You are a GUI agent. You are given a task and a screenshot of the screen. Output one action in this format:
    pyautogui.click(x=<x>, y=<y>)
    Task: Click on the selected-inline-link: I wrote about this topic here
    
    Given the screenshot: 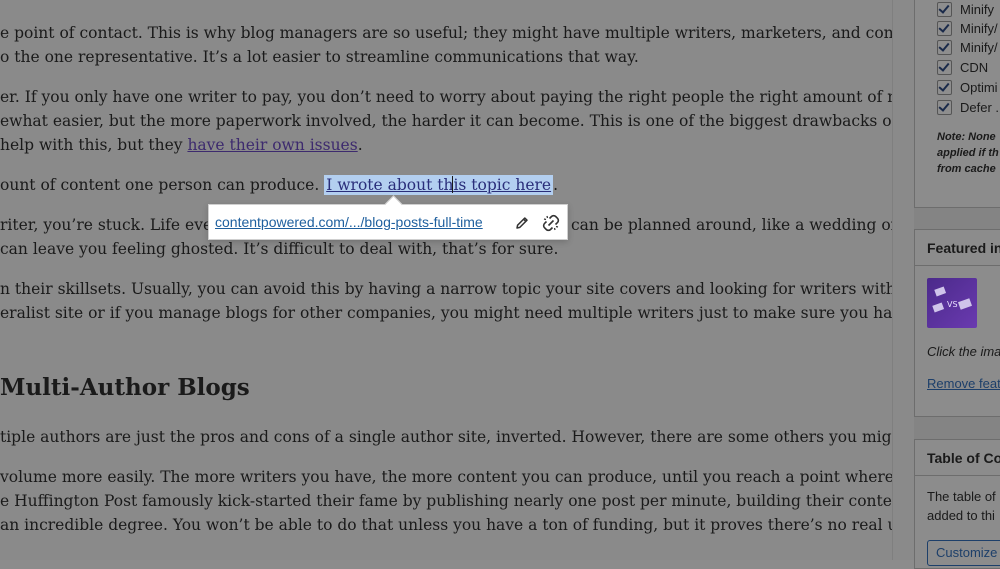 What is the action you would take?
    pyautogui.click(x=439, y=185)
    